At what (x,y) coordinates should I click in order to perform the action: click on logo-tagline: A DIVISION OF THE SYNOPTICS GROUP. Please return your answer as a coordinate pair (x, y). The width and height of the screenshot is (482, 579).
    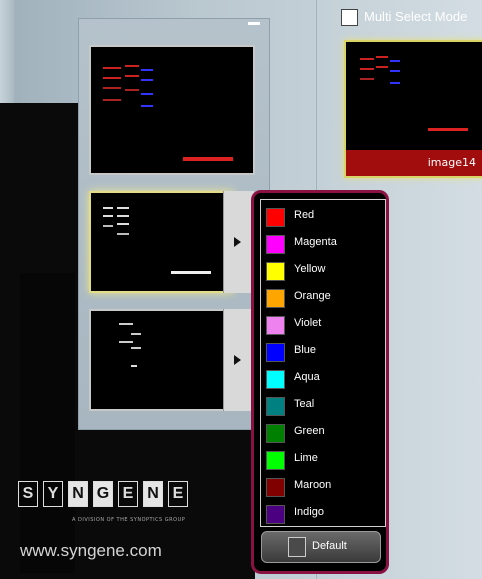
    Looking at the image, I should click on (129, 520).